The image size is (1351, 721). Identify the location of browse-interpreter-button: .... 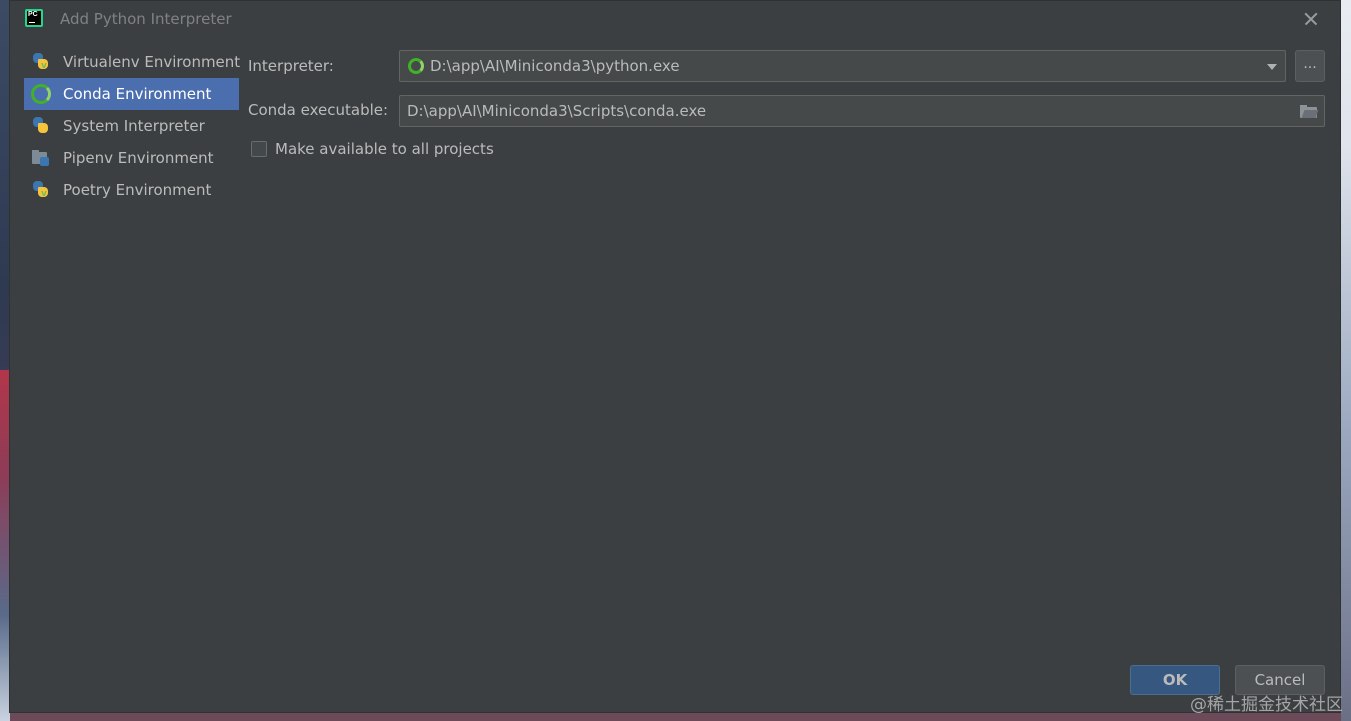
(1310, 66).